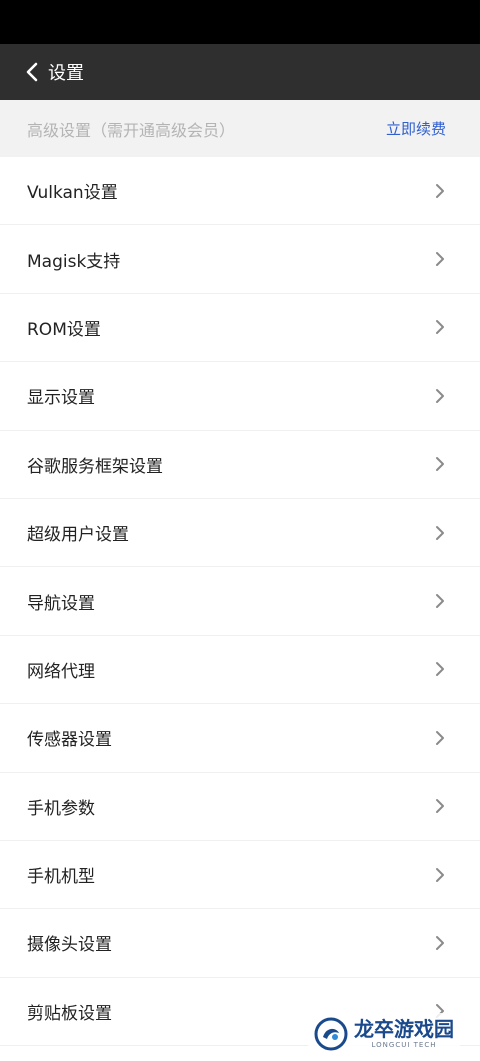 The image size is (480, 1061). What do you see at coordinates (240, 943) in the screenshot?
I see `list-item-camera: 摄像头设置` at bounding box center [240, 943].